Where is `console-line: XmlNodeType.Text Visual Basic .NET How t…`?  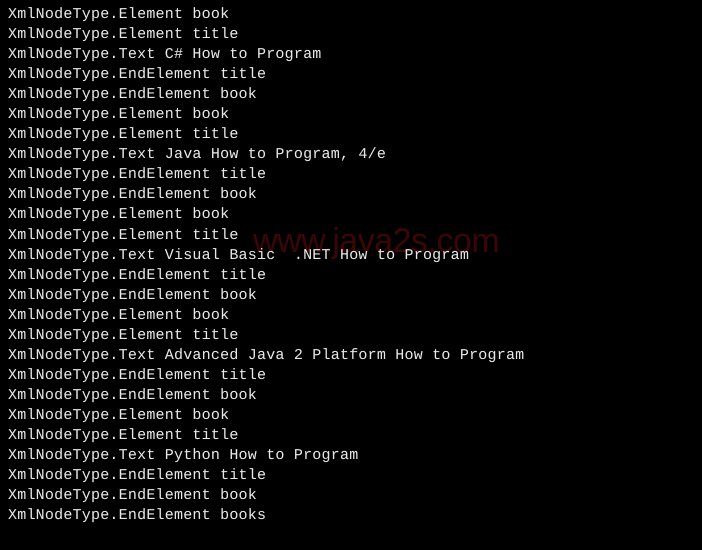
console-line: XmlNodeType.Text Visual Basic .NET How t… is located at coordinates (239, 255).